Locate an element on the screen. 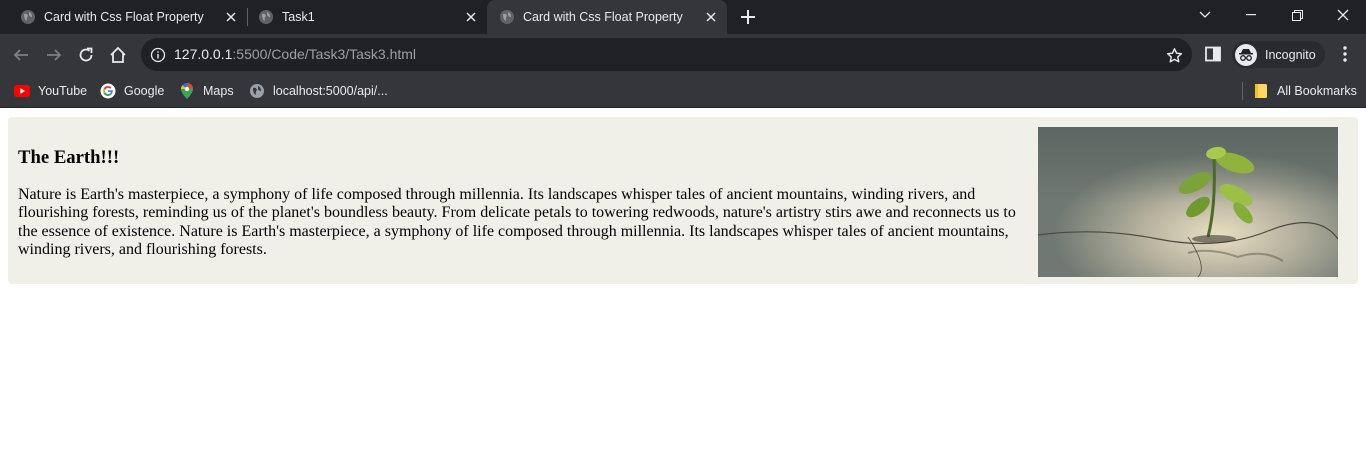 Image resolution: width=1366 pixels, height=466 pixels. new-tab-button is located at coordinates (748, 17).